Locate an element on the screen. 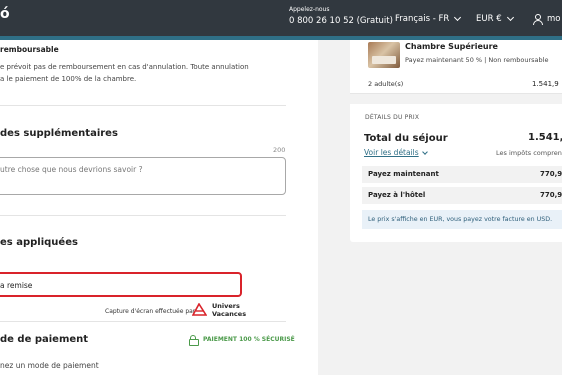 The height and width of the screenshot is (375, 562). language-selector: Français - FR is located at coordinates (428, 18).